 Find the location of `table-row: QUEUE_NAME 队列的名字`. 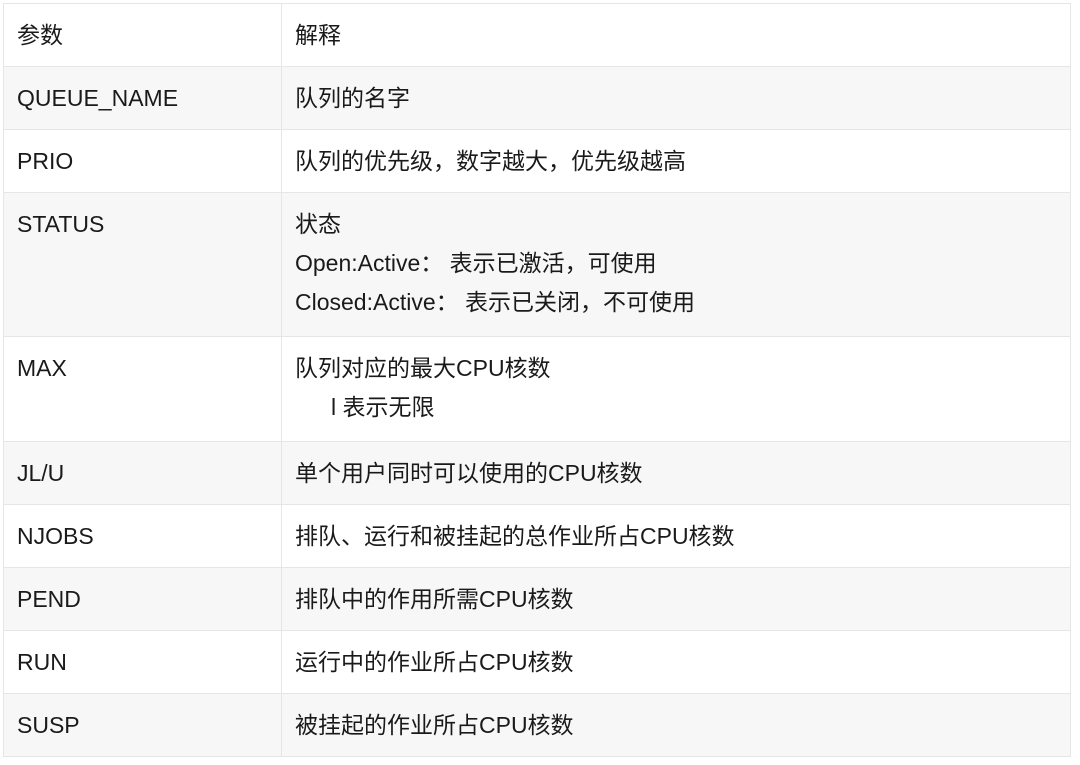

table-row: QUEUE_NAME 队列的名字 is located at coordinates (537, 98).